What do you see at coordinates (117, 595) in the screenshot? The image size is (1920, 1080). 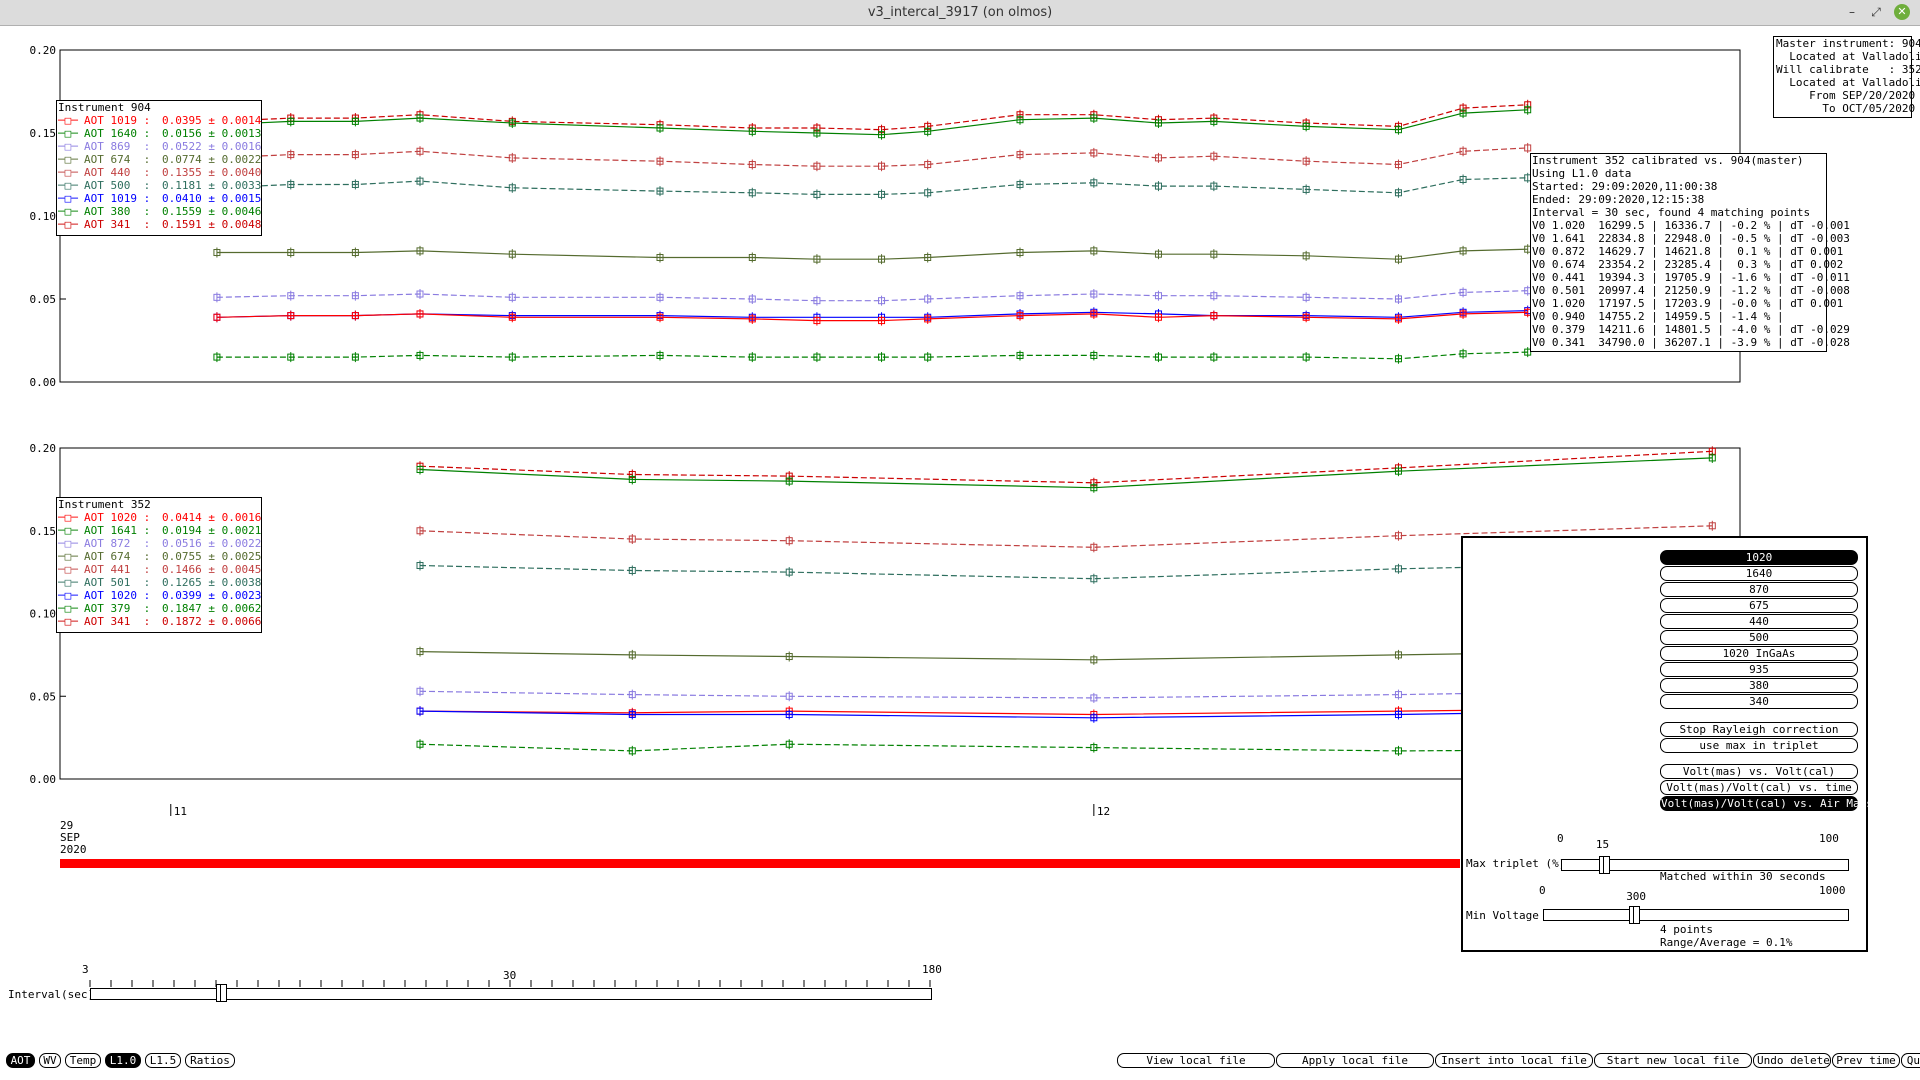 I see `legend-label: AOT 1020 :` at bounding box center [117, 595].